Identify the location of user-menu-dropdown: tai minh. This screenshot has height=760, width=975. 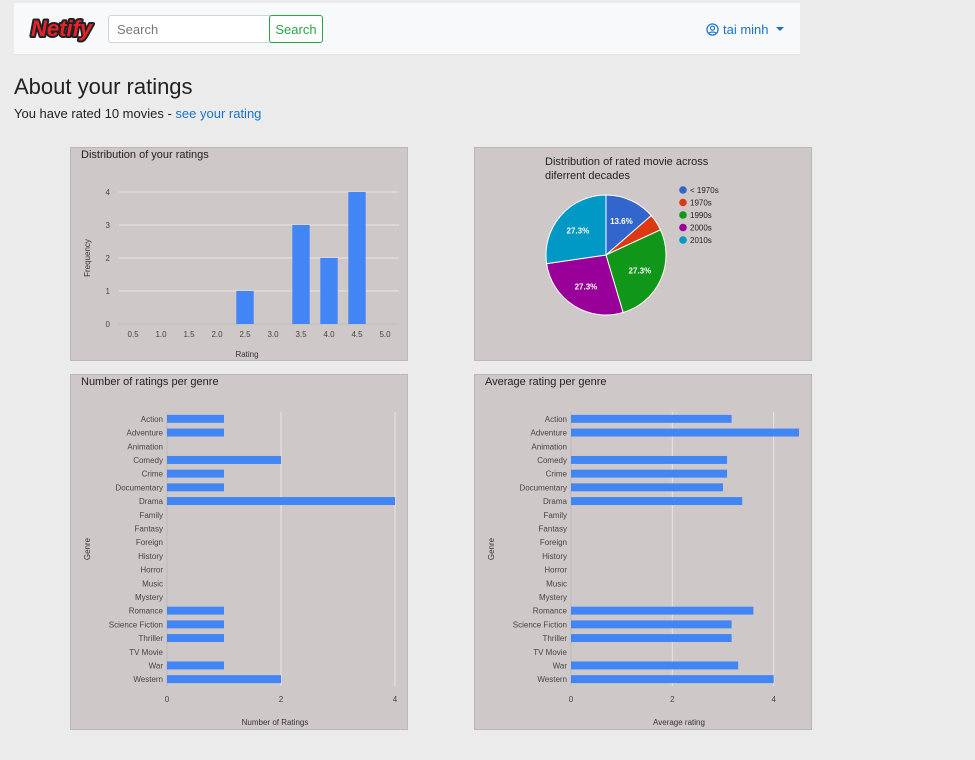
(745, 29).